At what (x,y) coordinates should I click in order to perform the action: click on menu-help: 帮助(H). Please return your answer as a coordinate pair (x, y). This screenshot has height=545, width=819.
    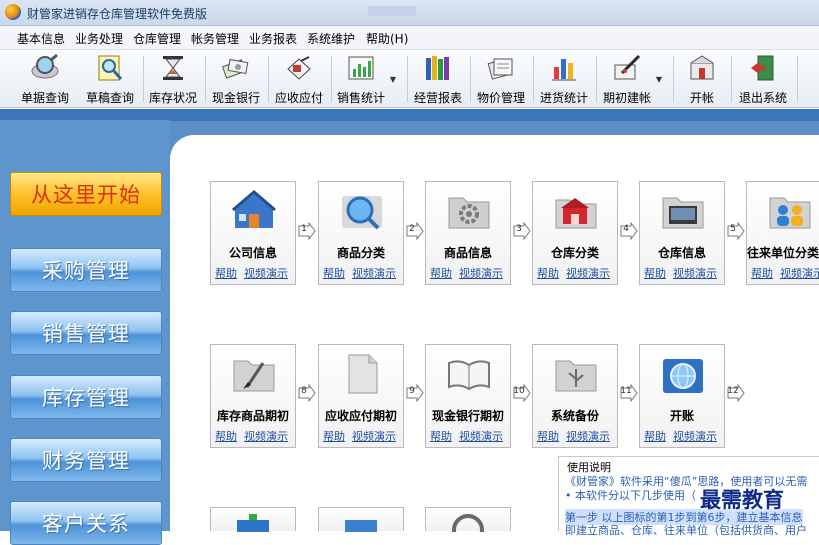
    Looking at the image, I should click on (387, 38).